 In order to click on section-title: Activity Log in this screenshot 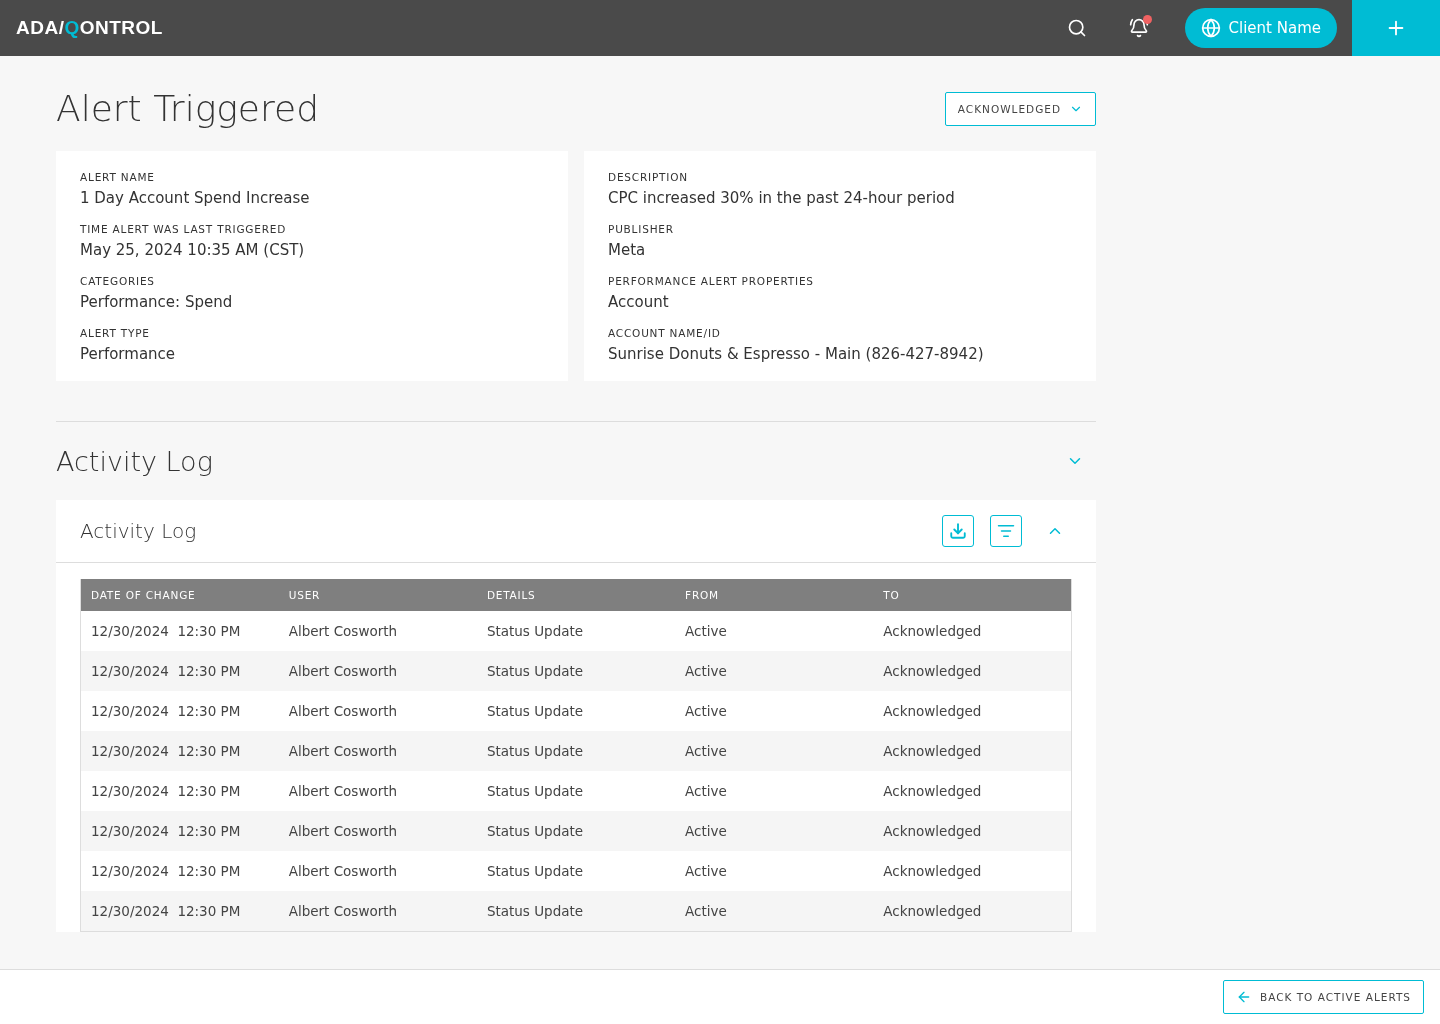, I will do `click(134, 461)`.